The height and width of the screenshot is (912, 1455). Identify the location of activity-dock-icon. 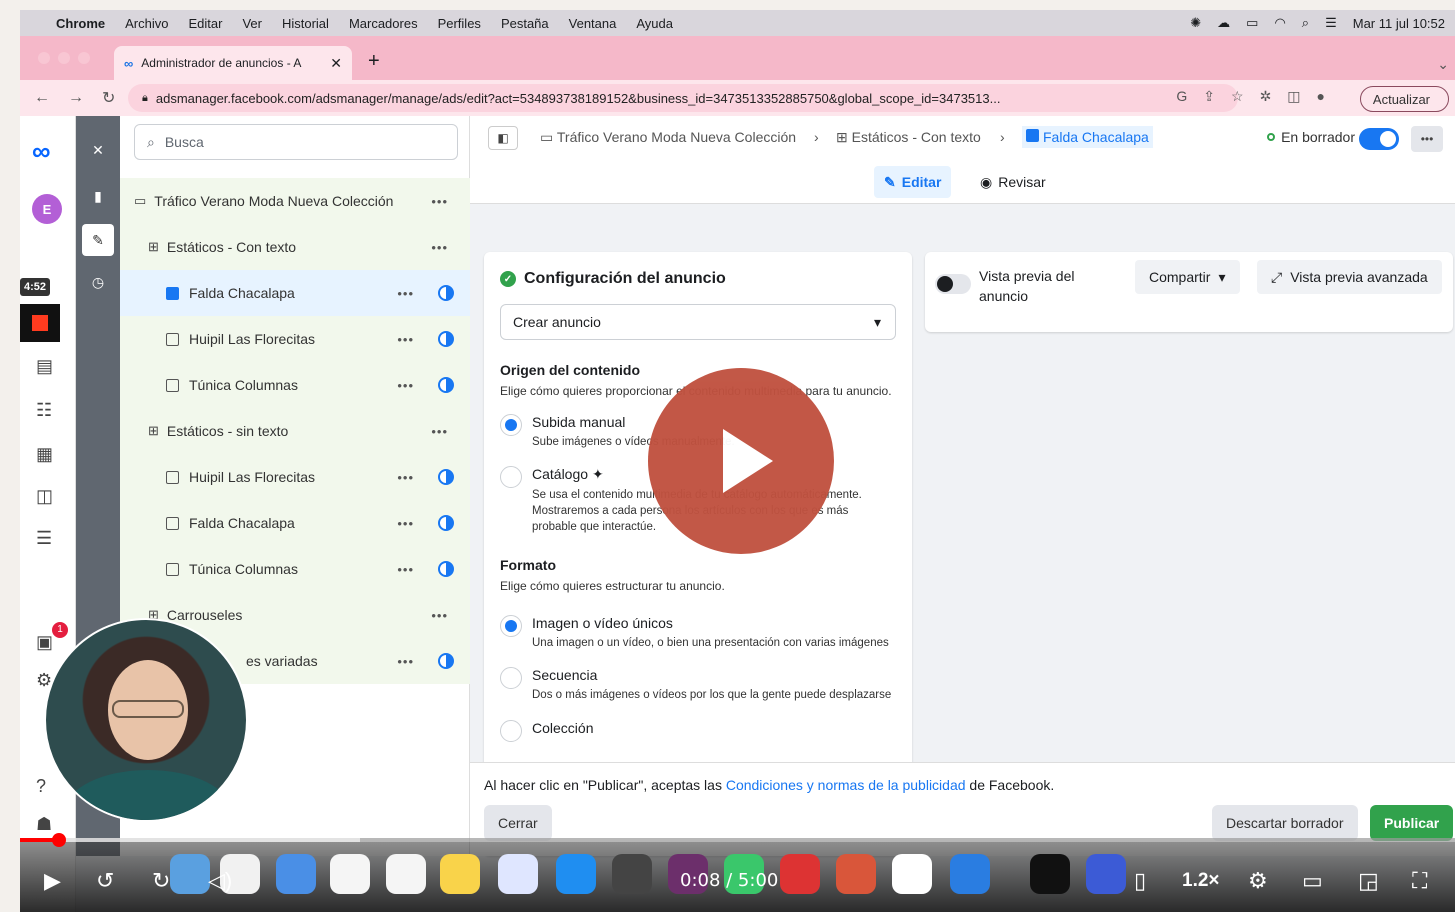
(1050, 874).